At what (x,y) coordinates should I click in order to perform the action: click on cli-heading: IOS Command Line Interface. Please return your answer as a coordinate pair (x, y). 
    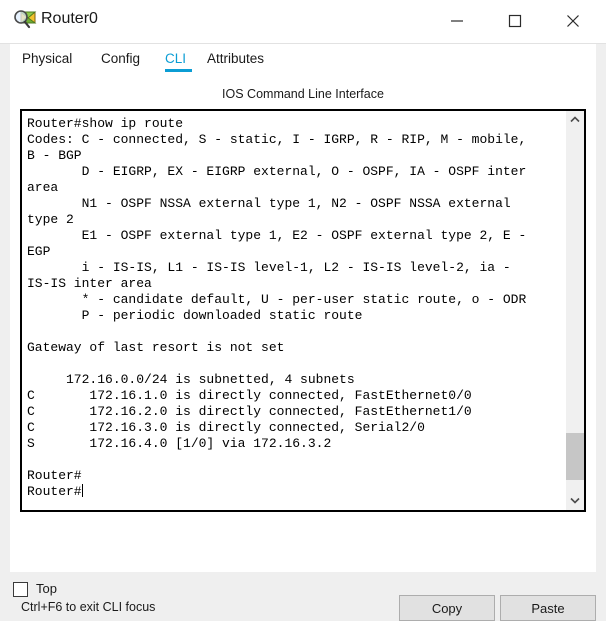
    Looking at the image, I should click on (303, 94).